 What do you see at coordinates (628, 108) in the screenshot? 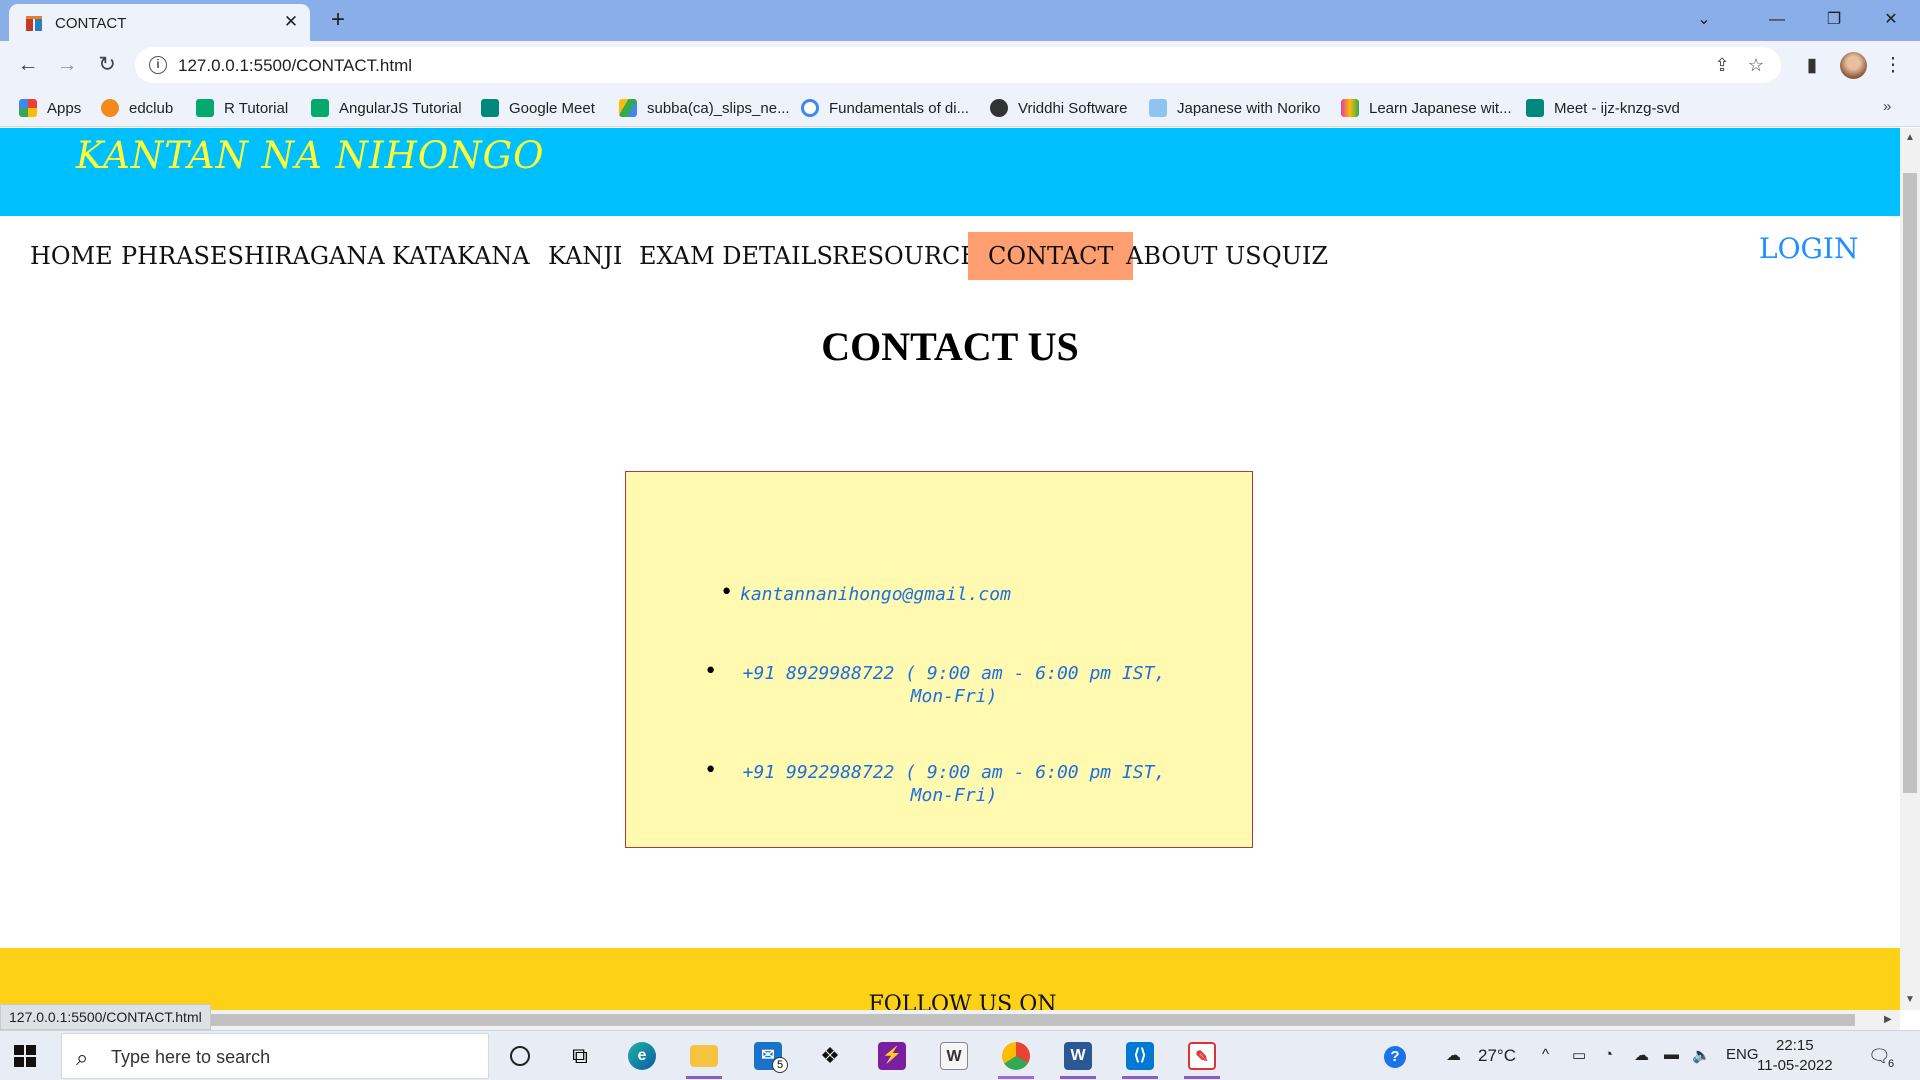
I see `google-drive-icon` at bounding box center [628, 108].